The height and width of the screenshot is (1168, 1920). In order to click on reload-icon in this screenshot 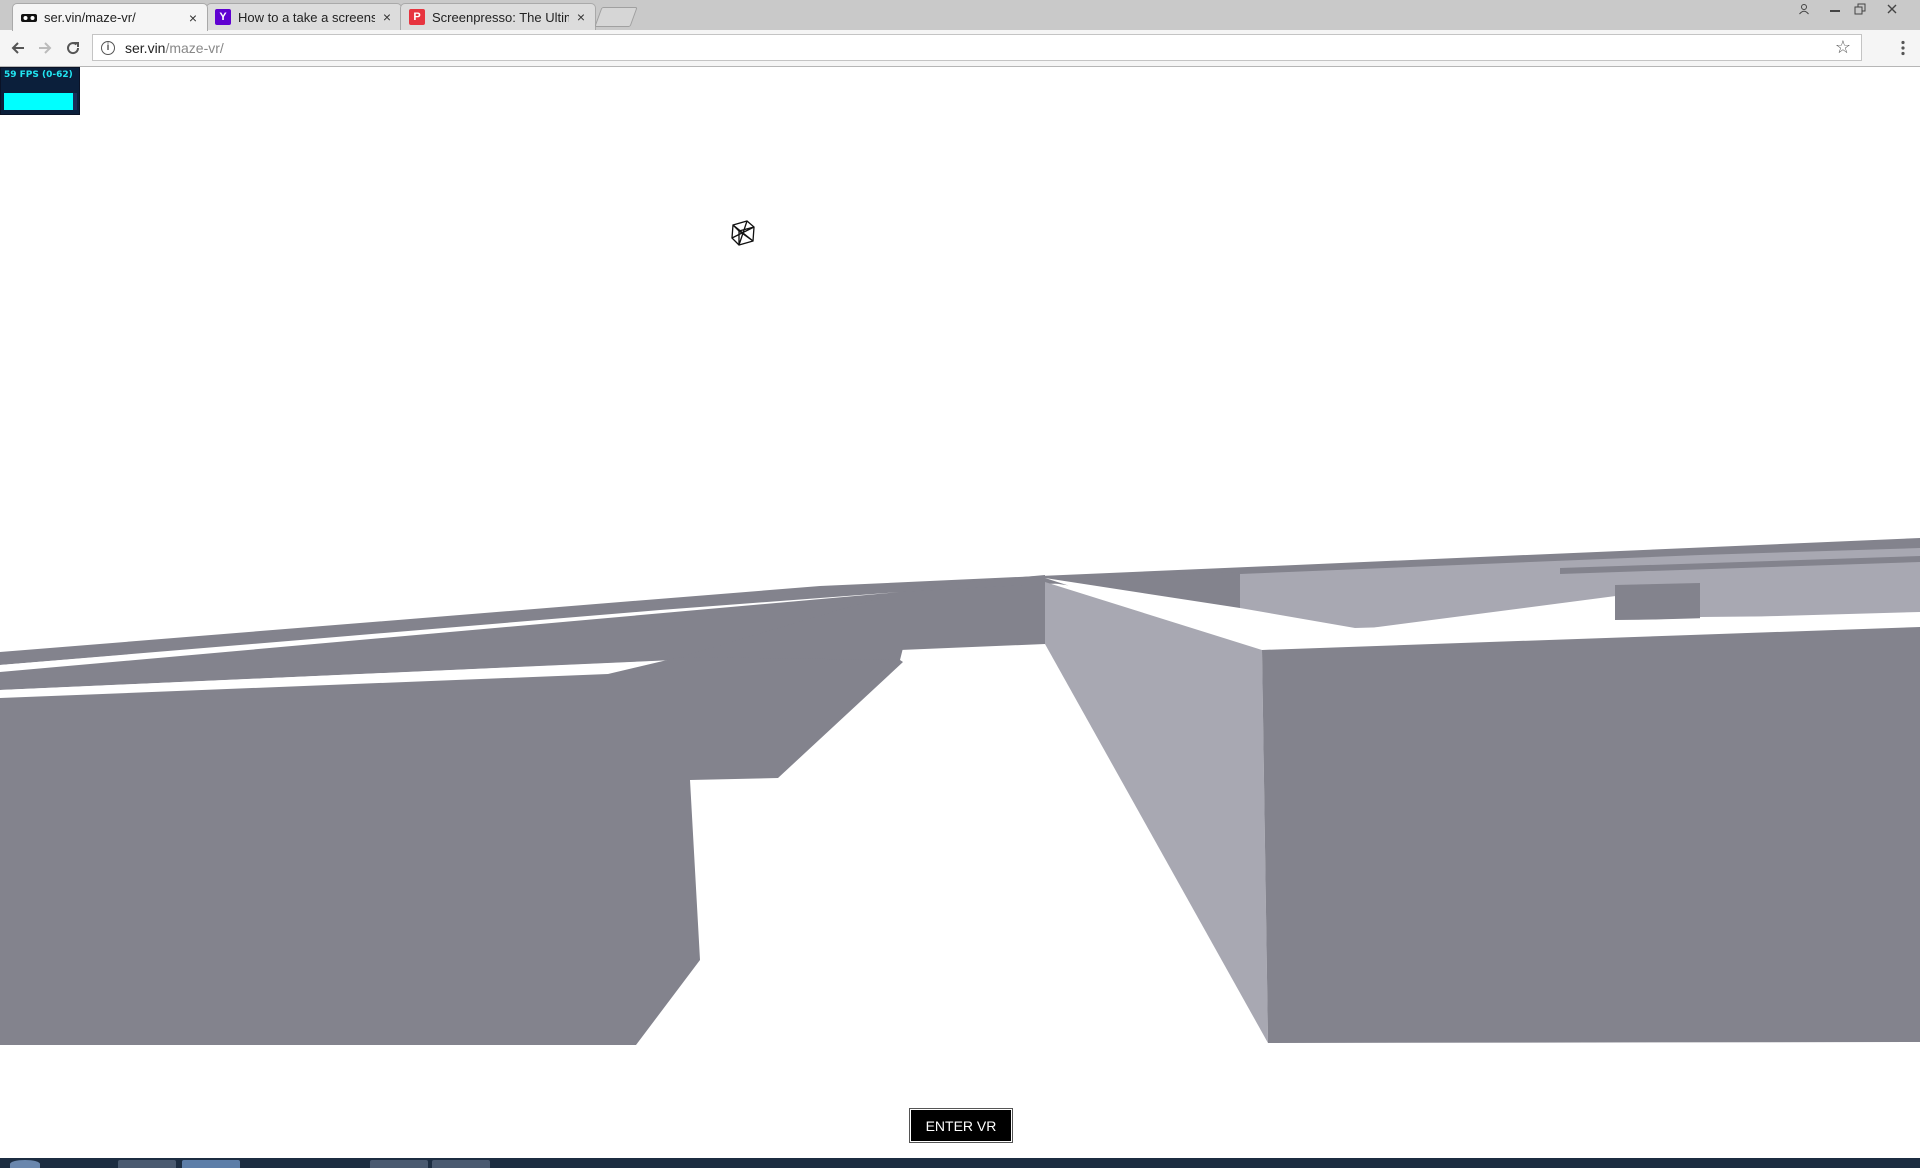, I will do `click(73, 48)`.